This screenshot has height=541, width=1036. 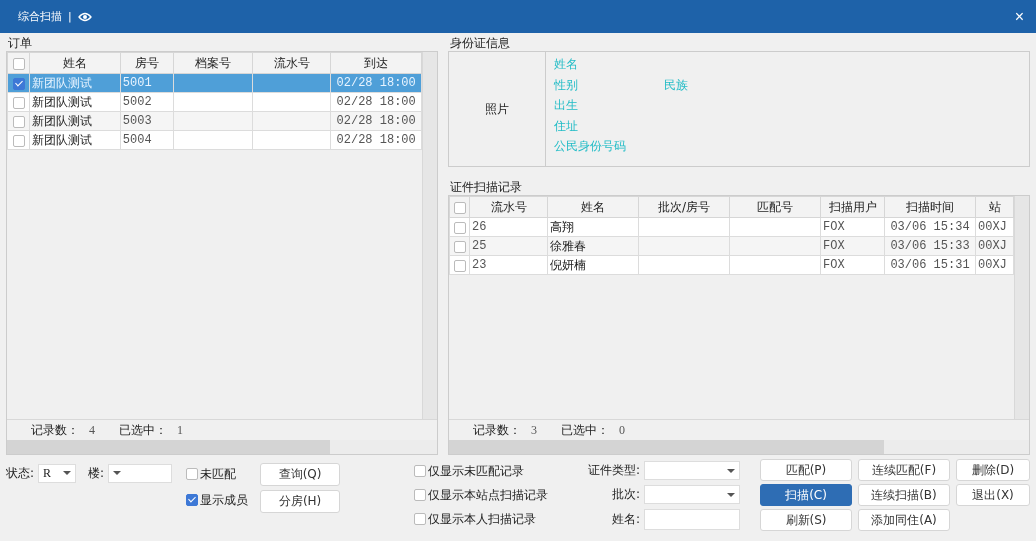 What do you see at coordinates (488, 495) in the screenshot?
I see `checkbox-label: 仅显示本站点扫描记录` at bounding box center [488, 495].